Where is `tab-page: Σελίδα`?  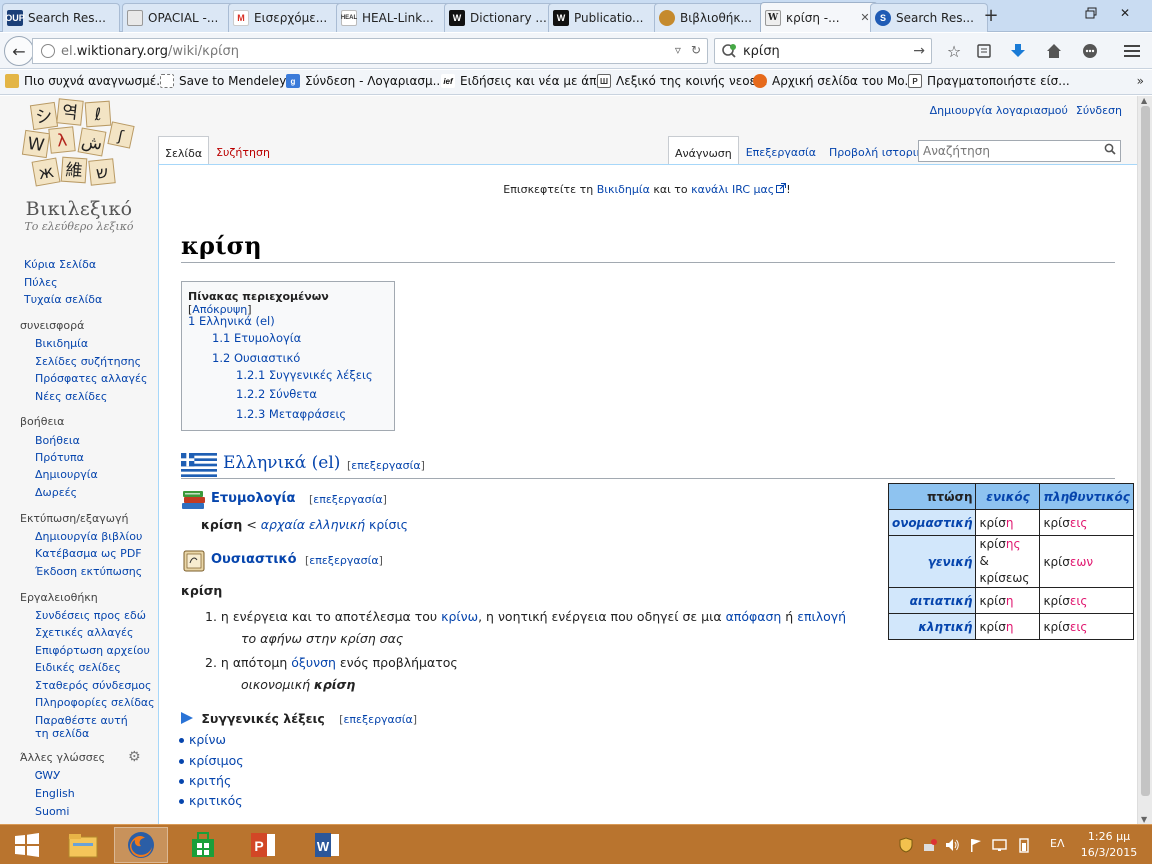 tab-page: Σελίδα is located at coordinates (184, 150).